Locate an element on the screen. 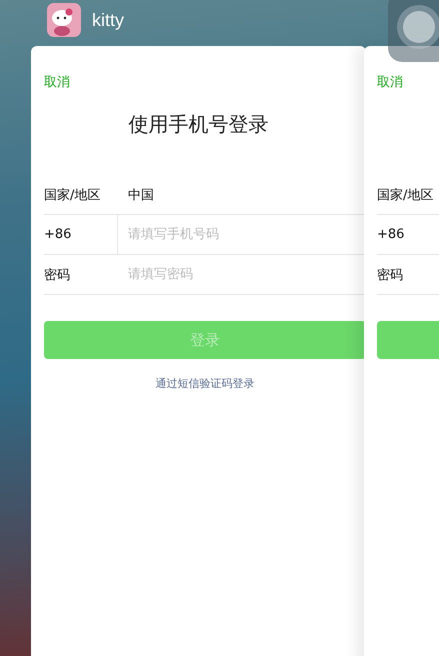 This screenshot has height=656, width=439. page-title: 使用手机号登录 is located at coordinates (199, 124).